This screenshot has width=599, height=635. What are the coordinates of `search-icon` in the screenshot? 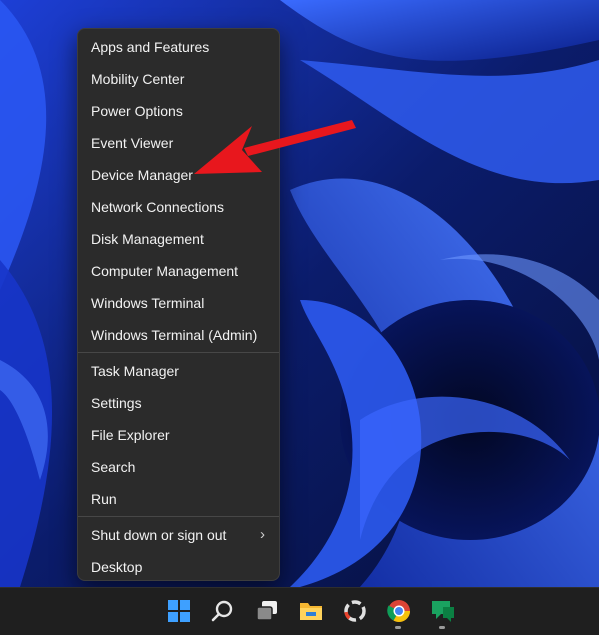 It's located at (223, 611).